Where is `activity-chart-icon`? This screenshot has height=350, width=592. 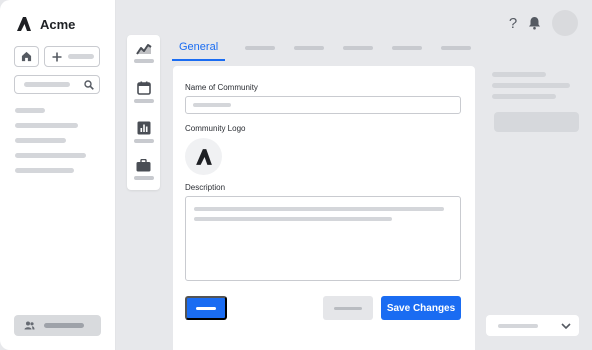
activity-chart-icon is located at coordinates (143, 49).